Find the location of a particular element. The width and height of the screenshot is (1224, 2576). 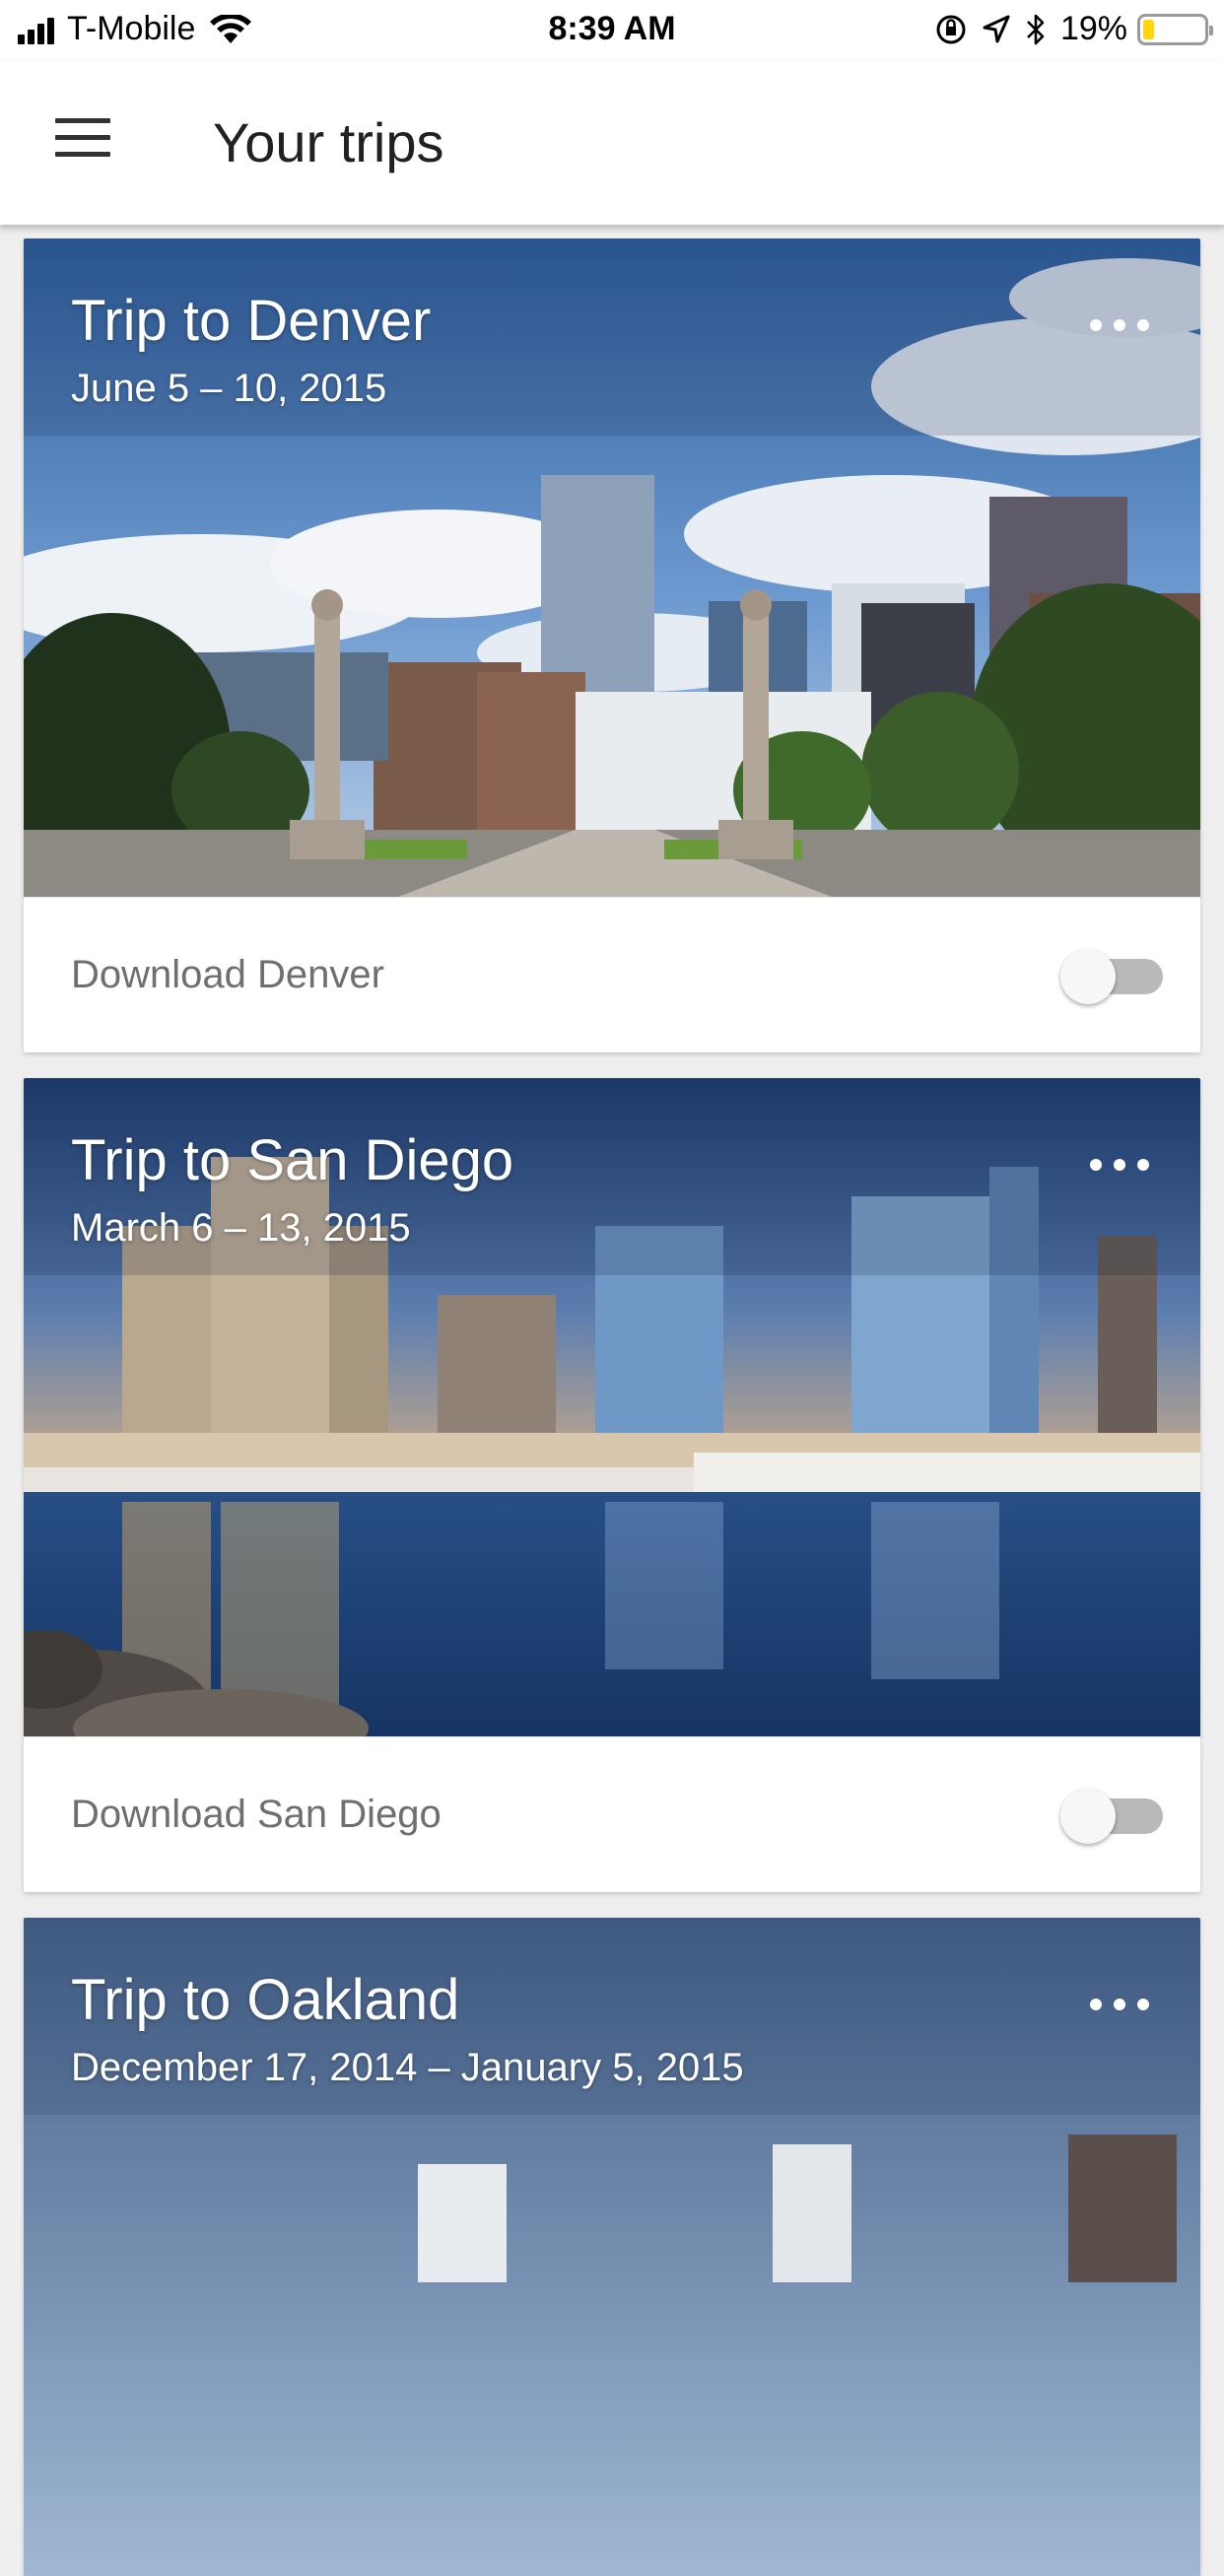

location-arrow-icon is located at coordinates (996, 28).